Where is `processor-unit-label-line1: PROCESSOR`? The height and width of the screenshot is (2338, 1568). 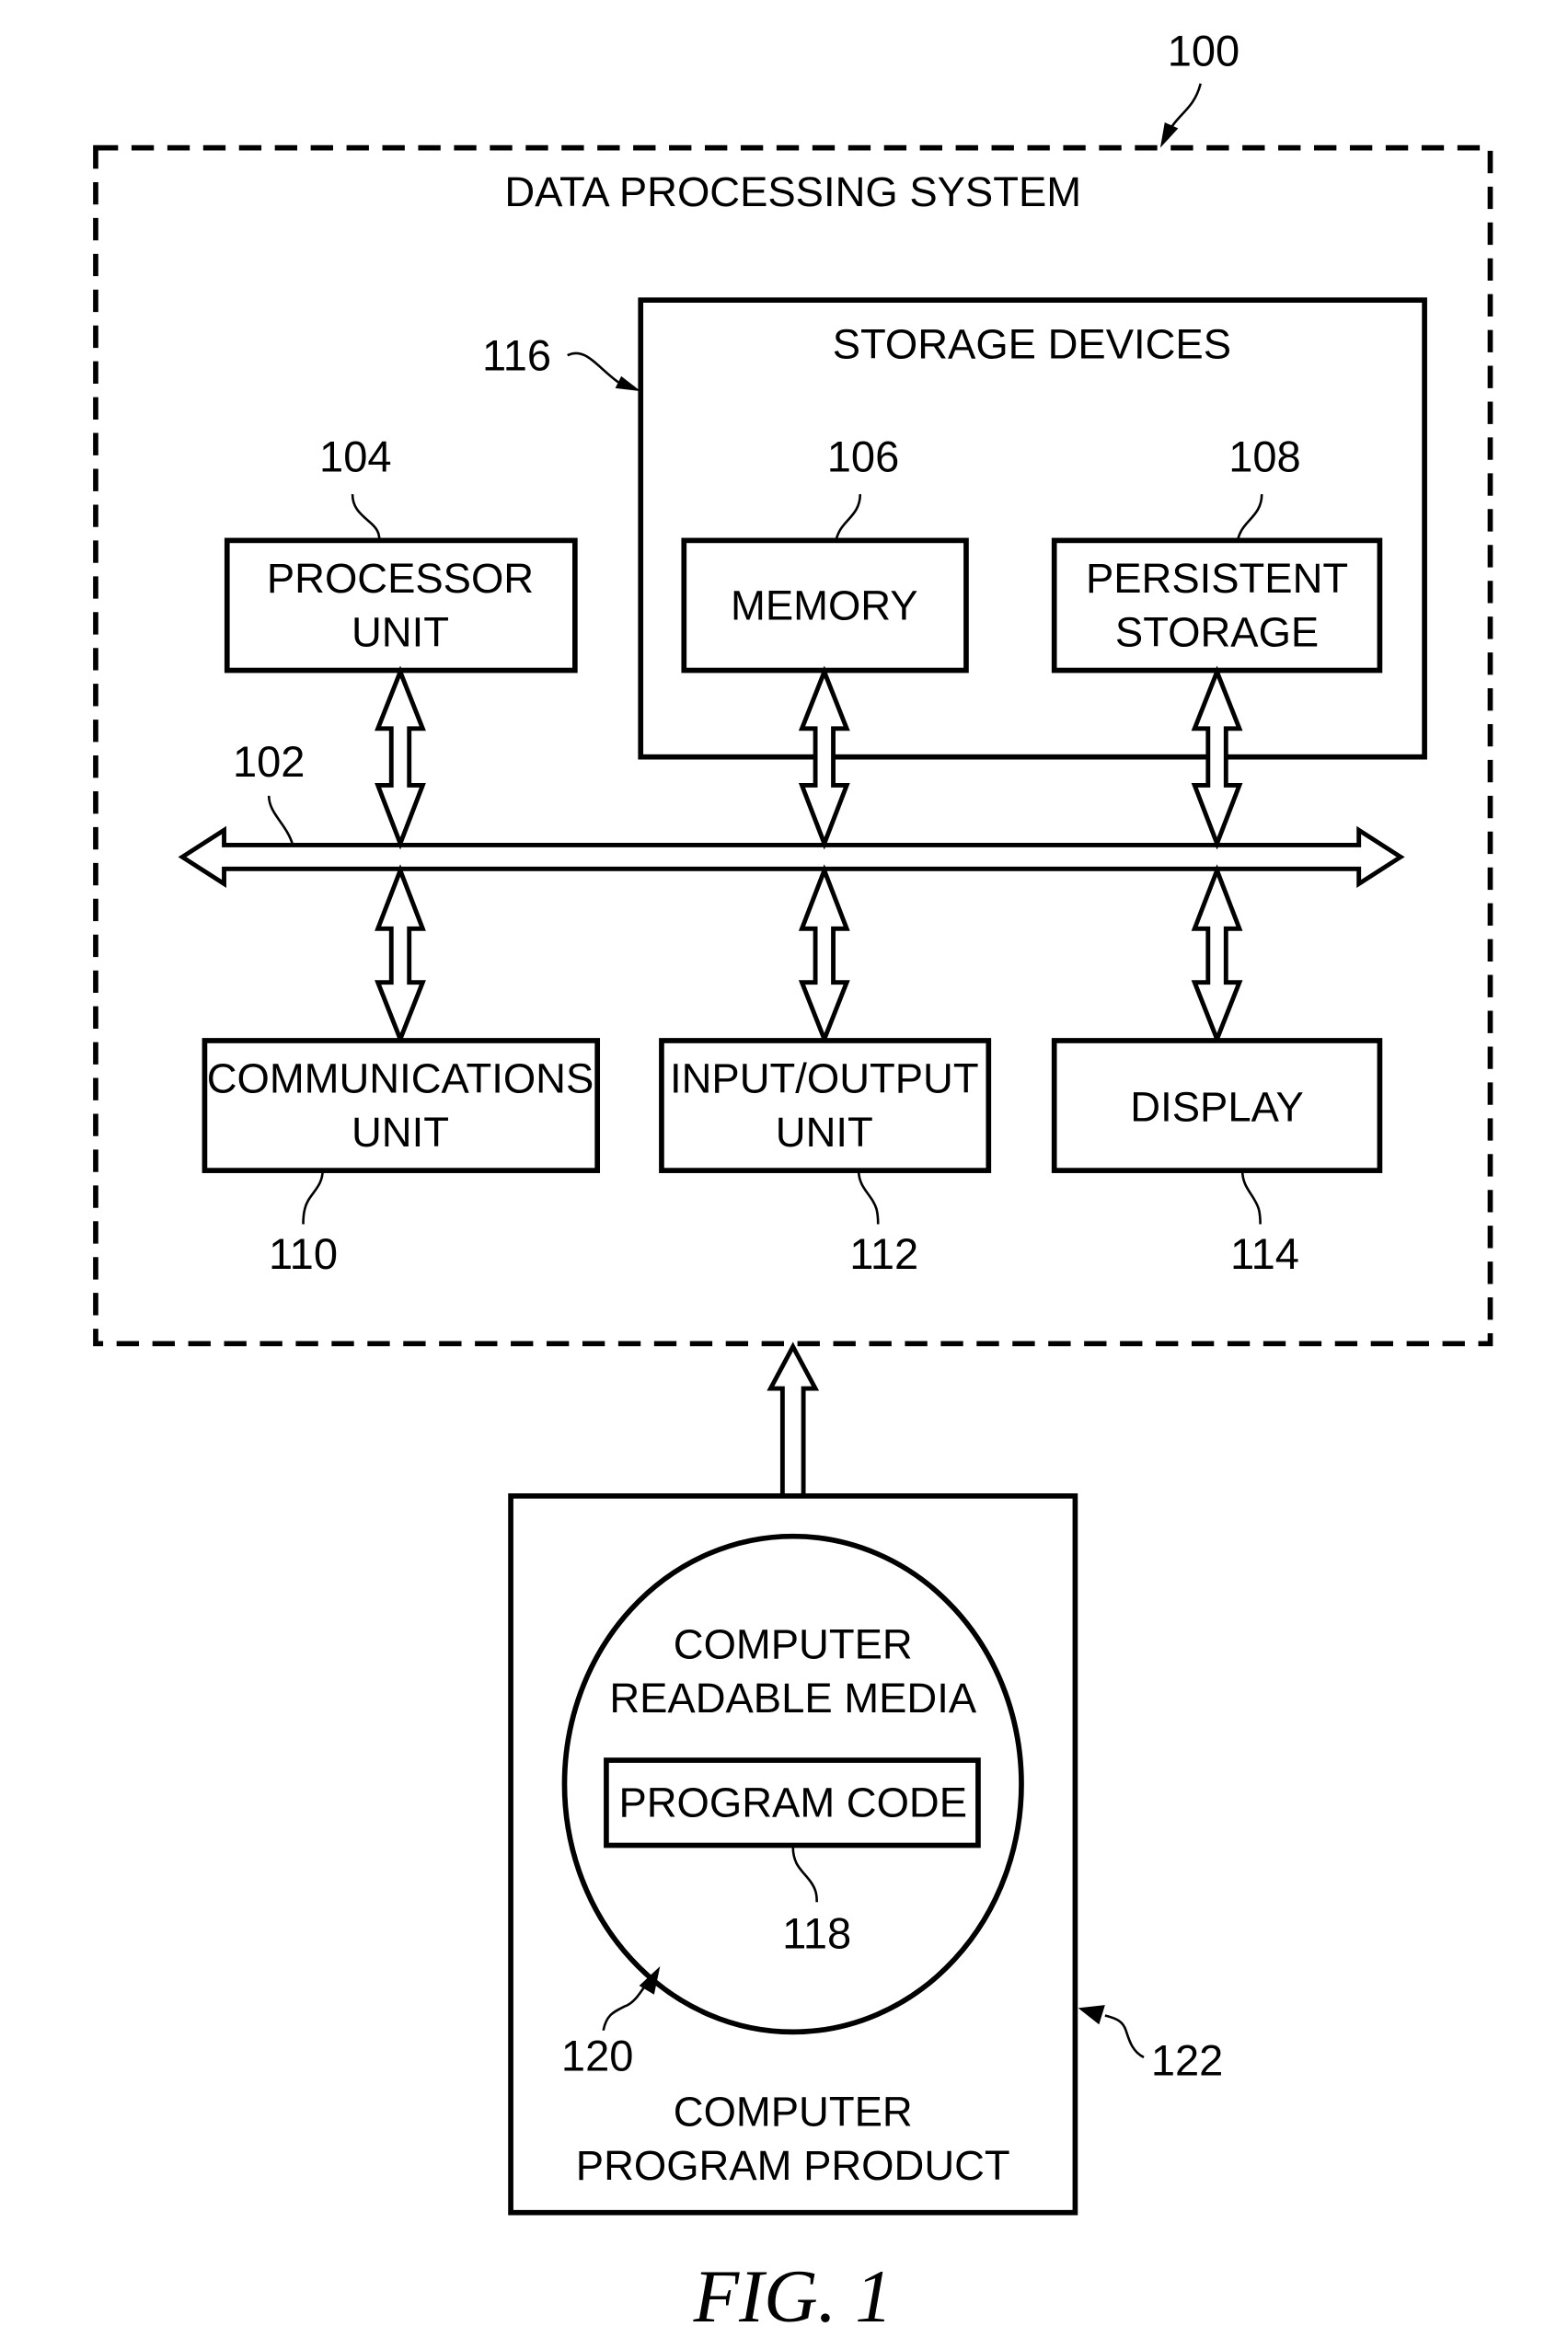 processor-unit-label-line1: PROCESSOR is located at coordinates (400, 578).